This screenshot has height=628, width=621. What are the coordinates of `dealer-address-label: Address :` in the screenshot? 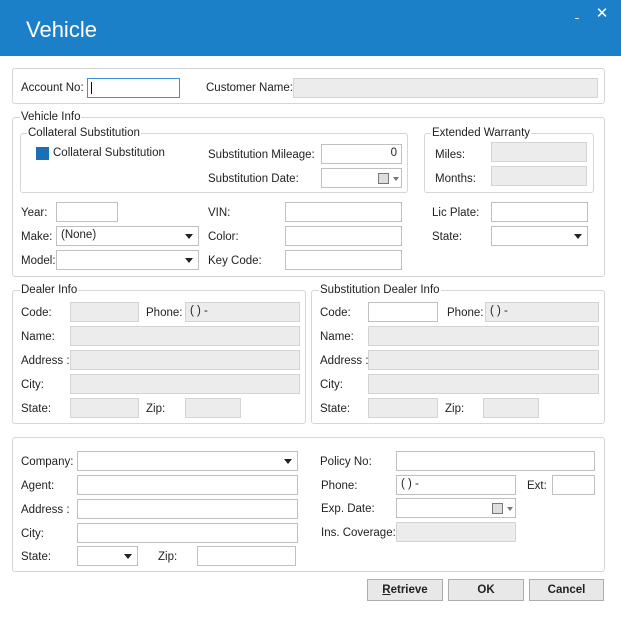 It's located at (45, 361).